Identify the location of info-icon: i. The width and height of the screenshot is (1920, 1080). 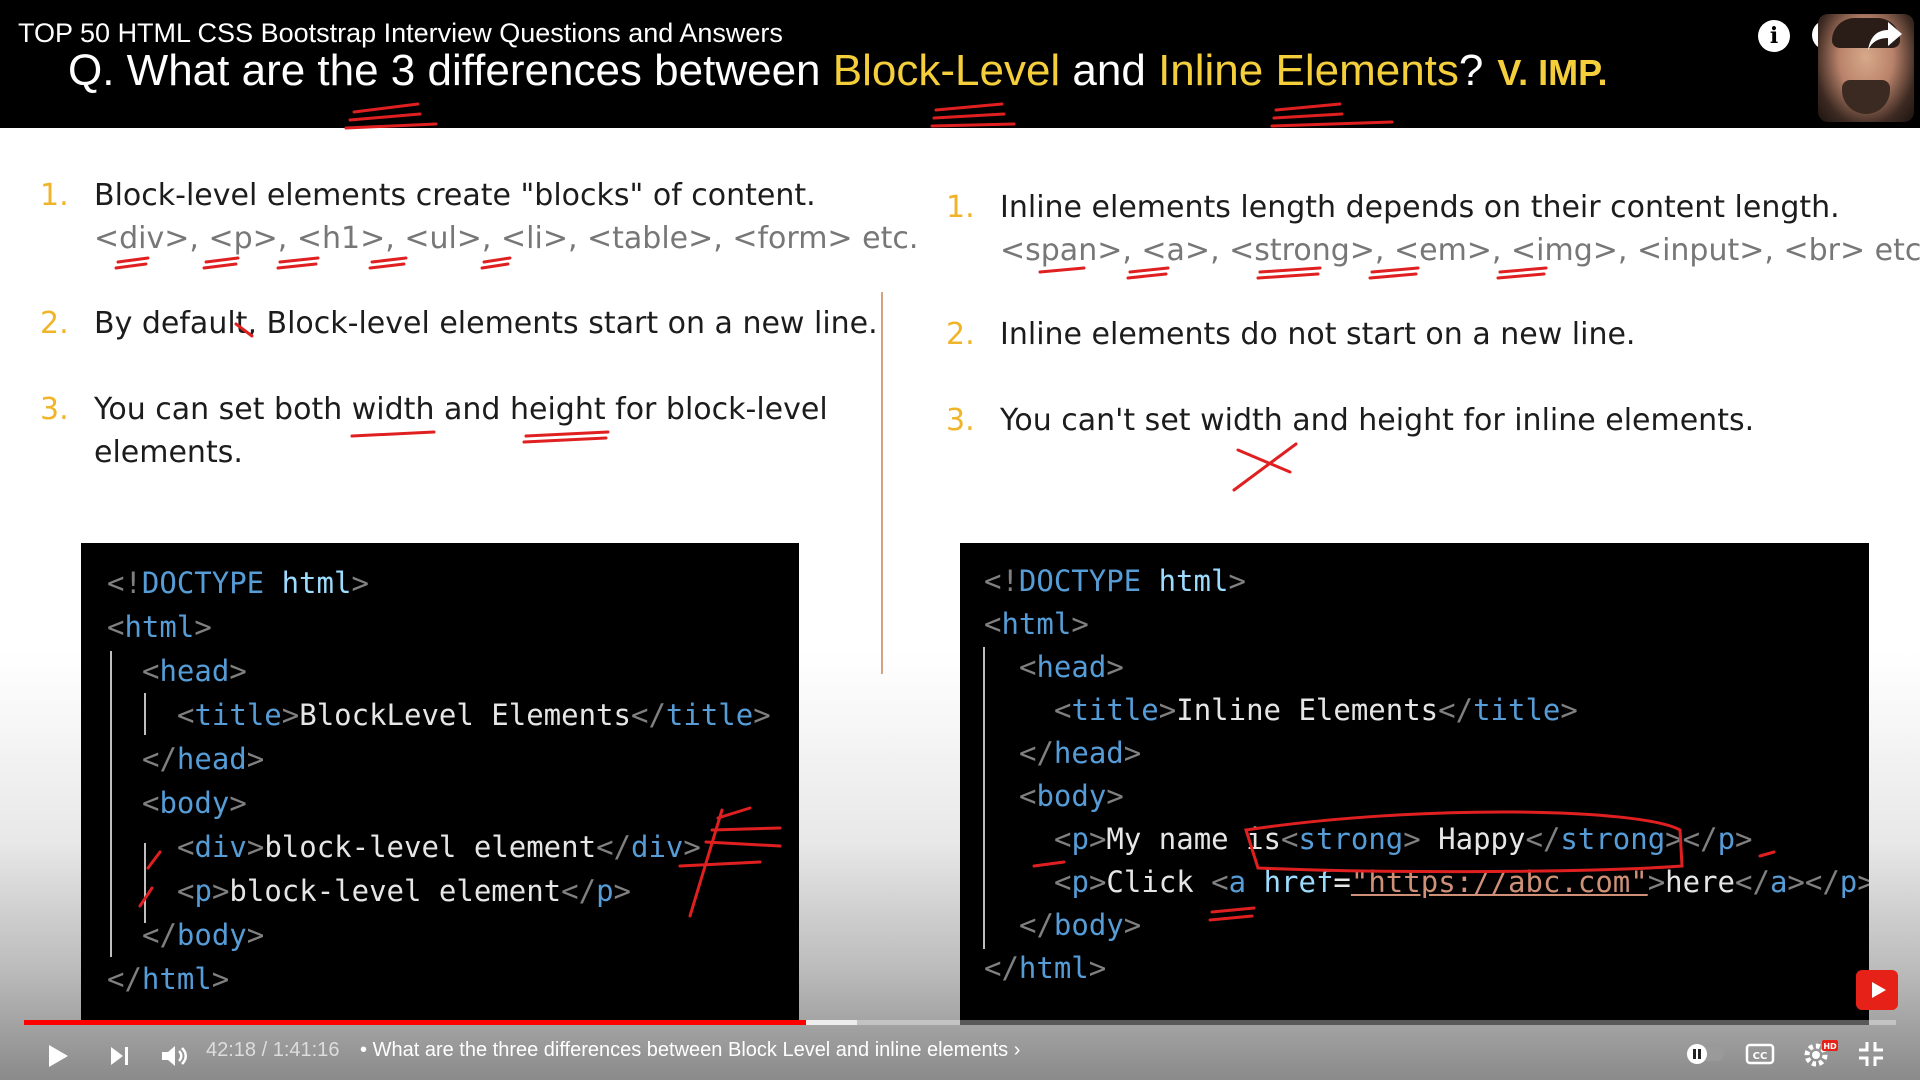
(1774, 36).